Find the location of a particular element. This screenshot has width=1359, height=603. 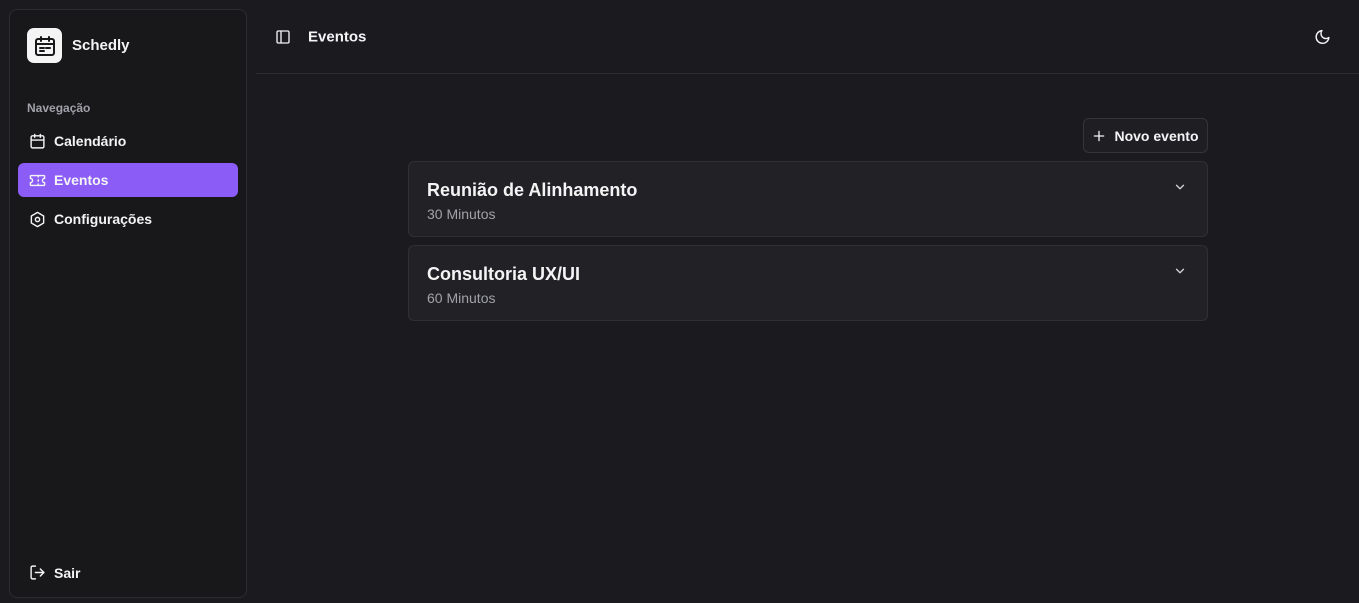

event-title: Reunião de Alinhamento is located at coordinates (532, 190).